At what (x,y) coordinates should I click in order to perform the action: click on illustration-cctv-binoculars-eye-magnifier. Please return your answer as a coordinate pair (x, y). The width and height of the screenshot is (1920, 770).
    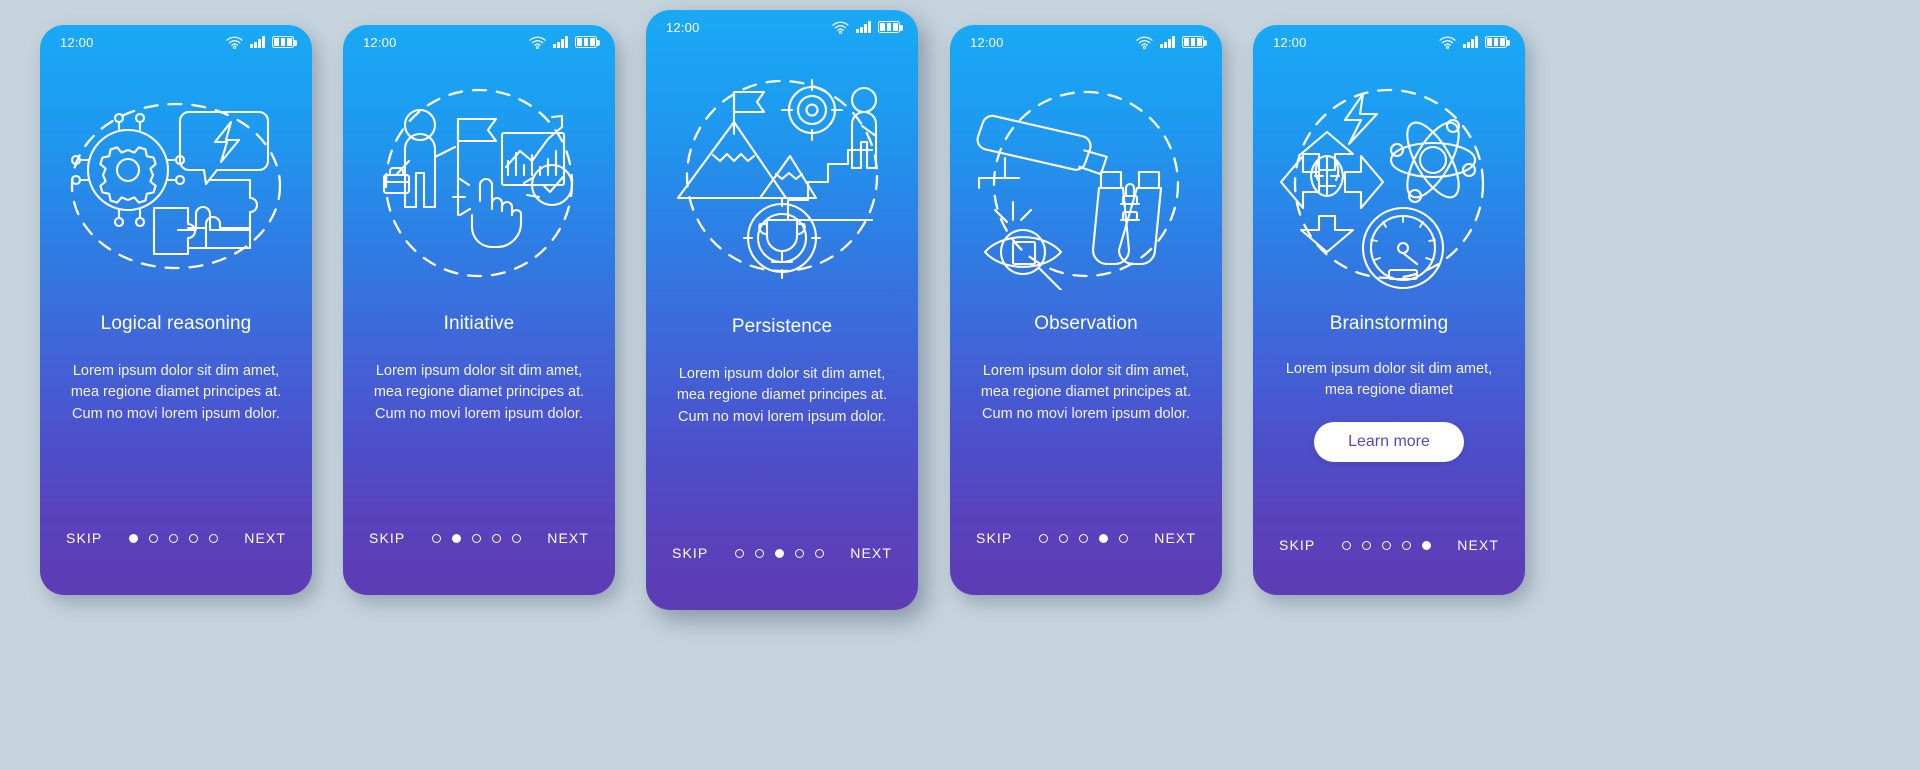
    Looking at the image, I should click on (1086, 184).